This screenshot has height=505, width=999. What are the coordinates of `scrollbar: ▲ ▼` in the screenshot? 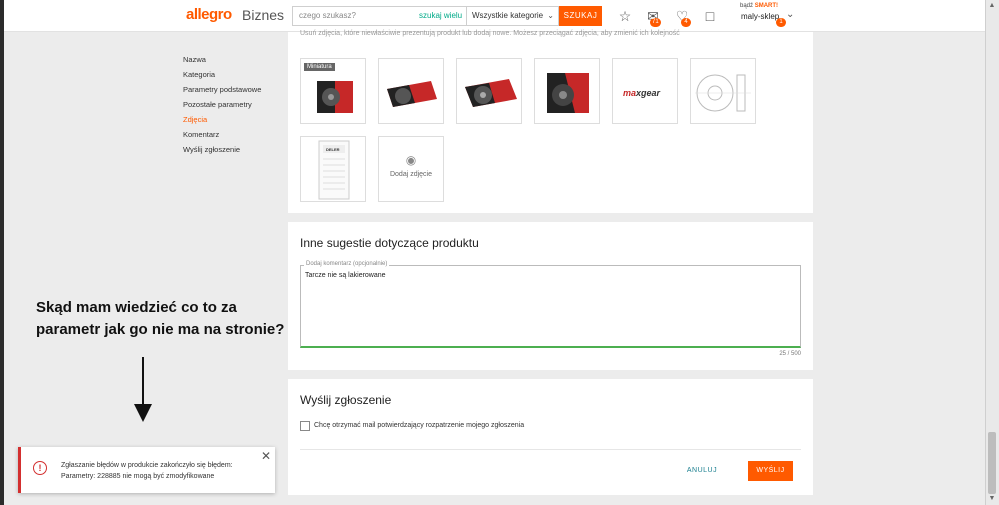 It's located at (992, 252).